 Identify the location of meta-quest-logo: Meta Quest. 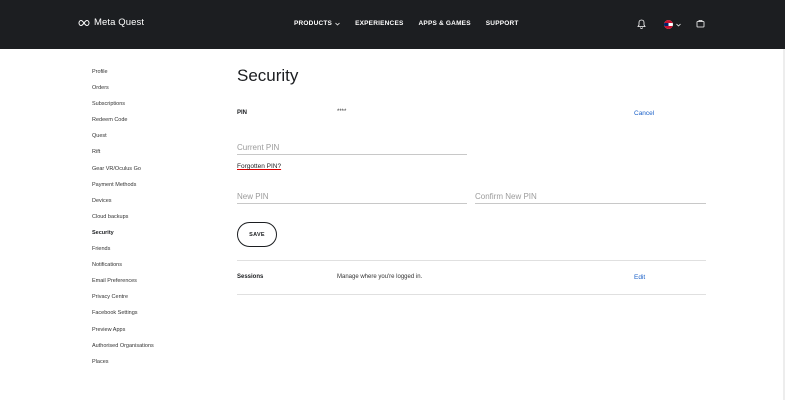
(111, 22).